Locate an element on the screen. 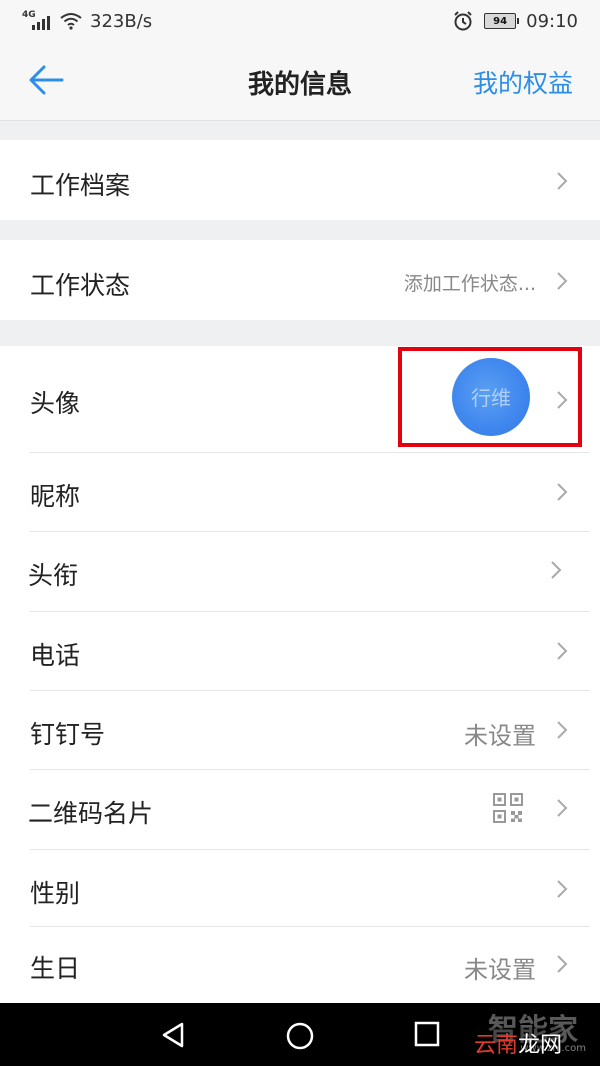  status-left: 4G 323B/s is located at coordinates (87, 21).